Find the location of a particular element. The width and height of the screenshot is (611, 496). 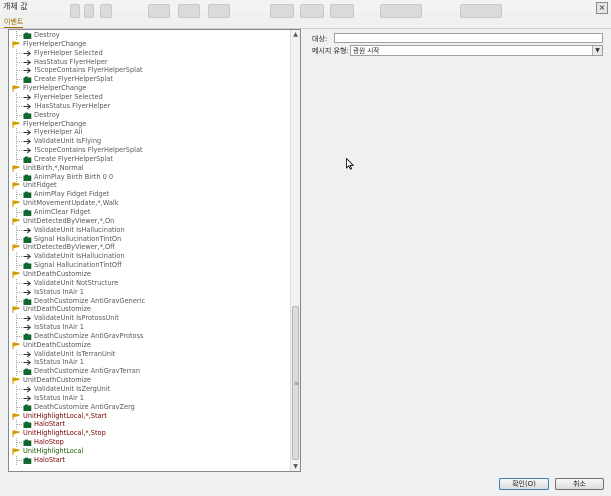

chevron-down-icon: ▼ is located at coordinates (597, 50).